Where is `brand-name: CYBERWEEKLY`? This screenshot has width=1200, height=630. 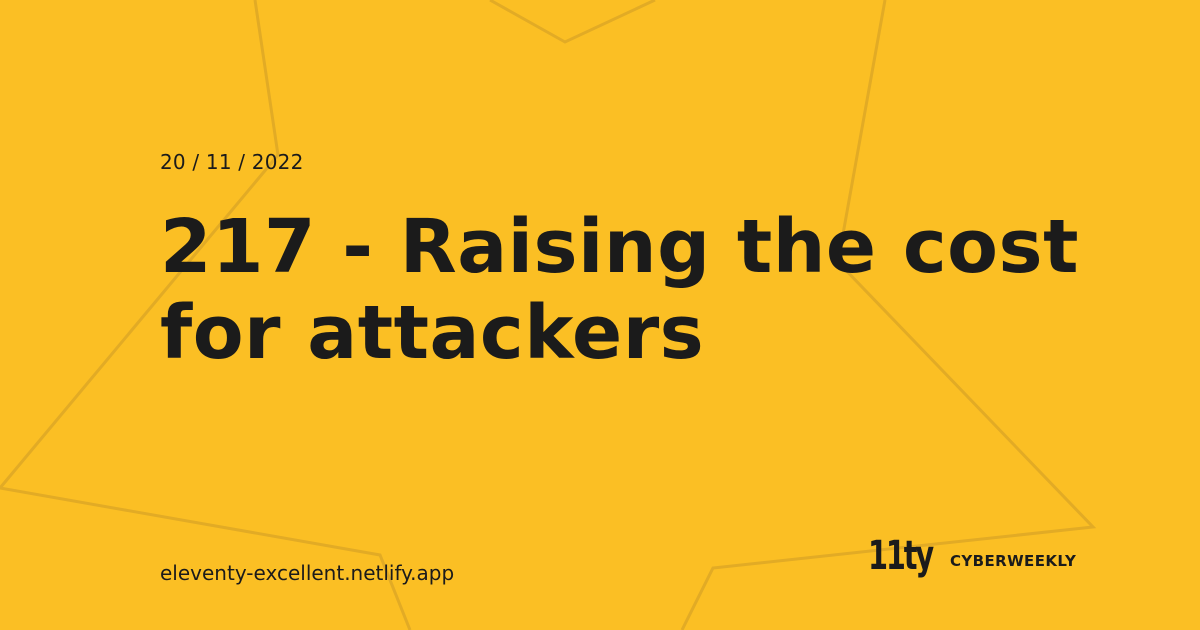
brand-name: CYBERWEEKLY is located at coordinates (1013, 561).